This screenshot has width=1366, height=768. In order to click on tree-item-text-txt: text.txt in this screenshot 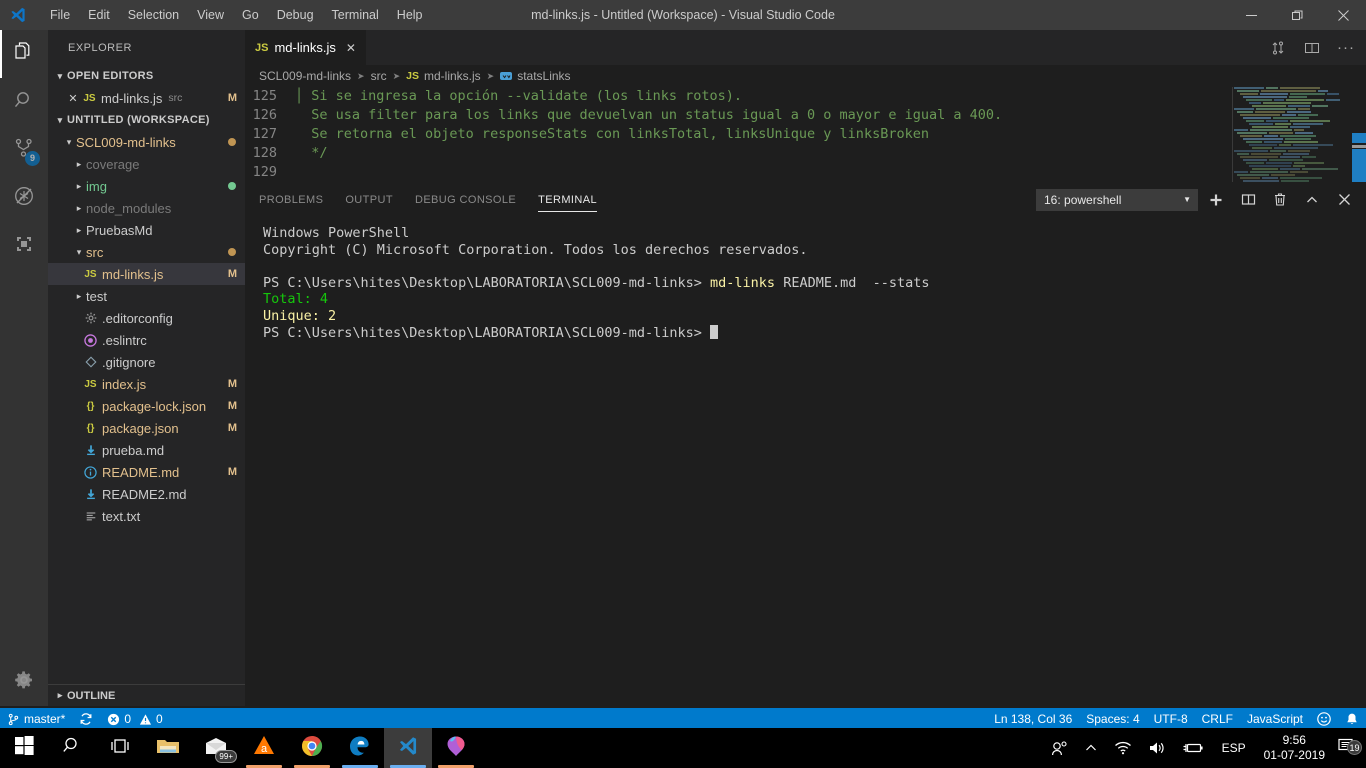, I will do `click(146, 516)`.